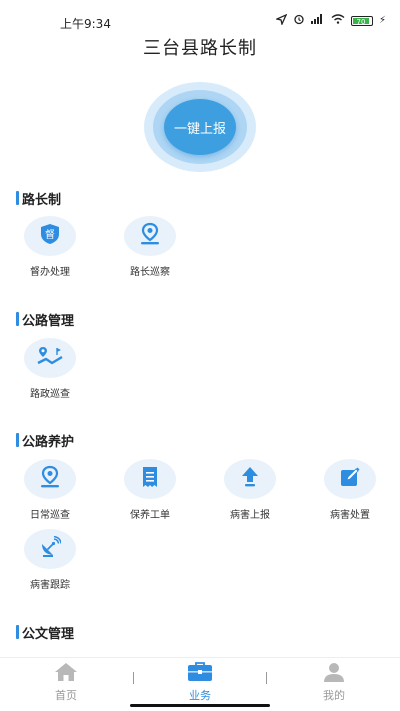 The width and height of the screenshot is (400, 711). I want to click on cellular-signal-icon, so click(317, 20).